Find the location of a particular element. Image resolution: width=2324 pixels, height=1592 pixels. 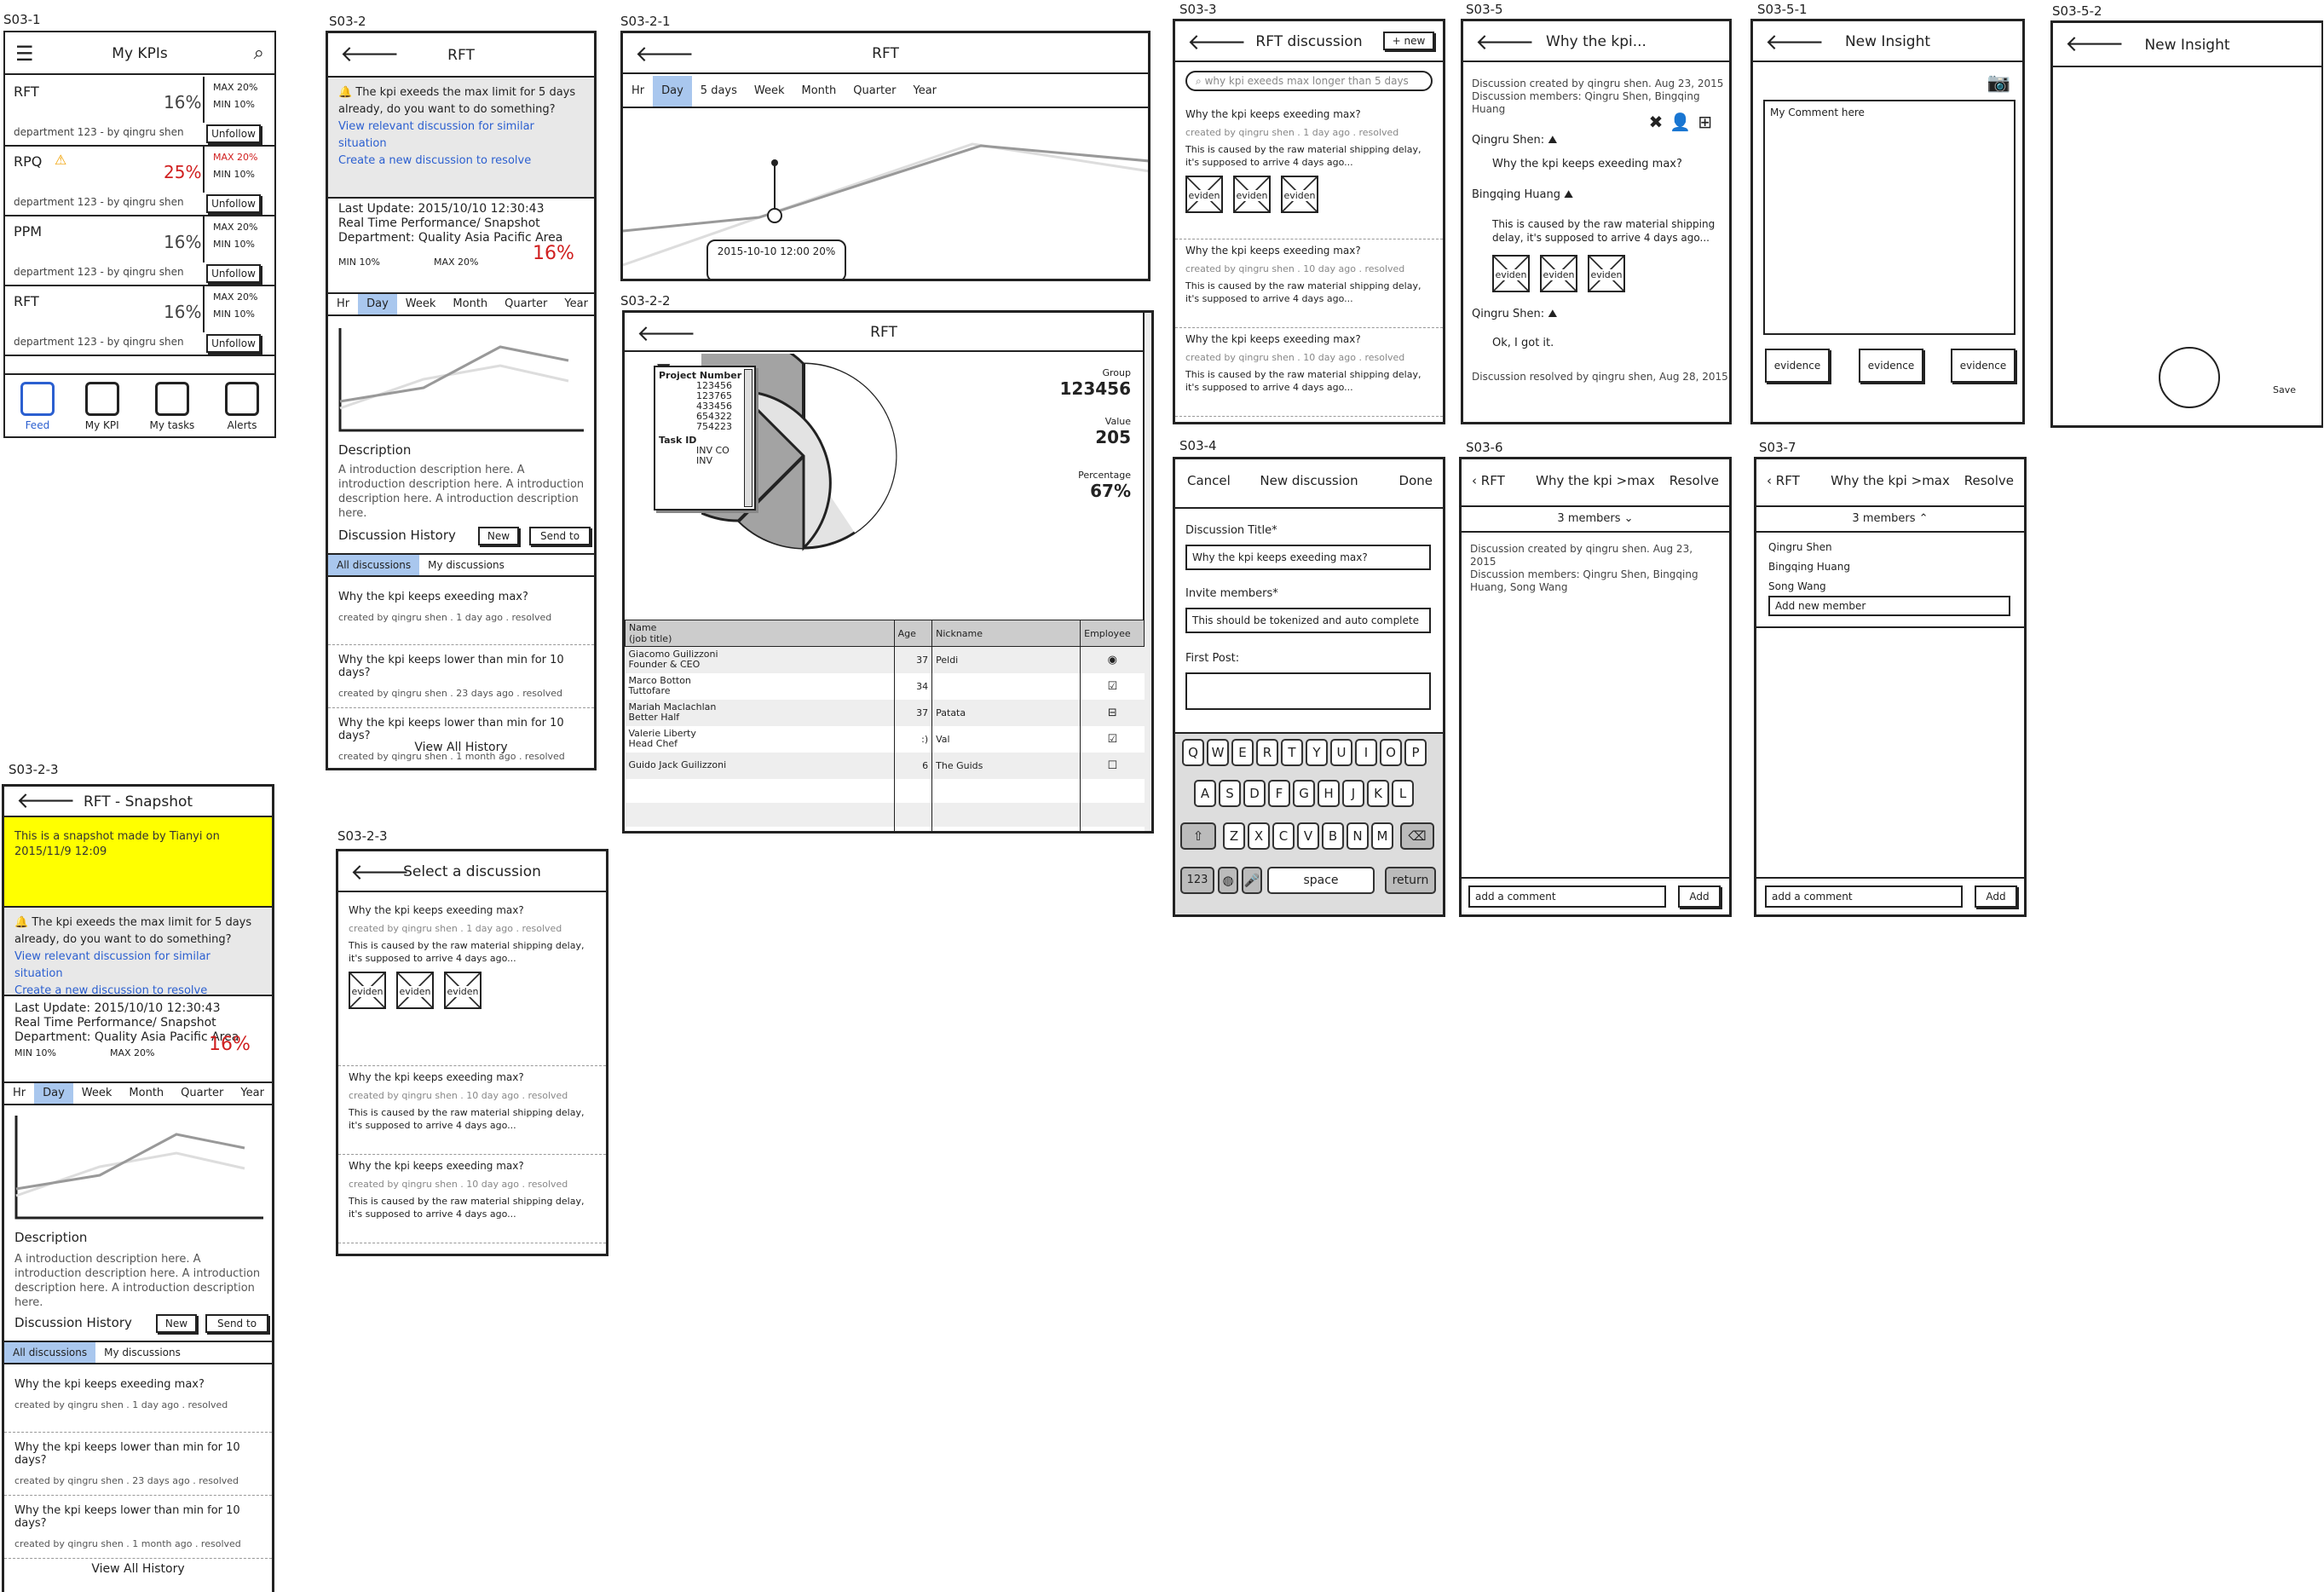

menu-icon: ☰ is located at coordinates (24, 53).